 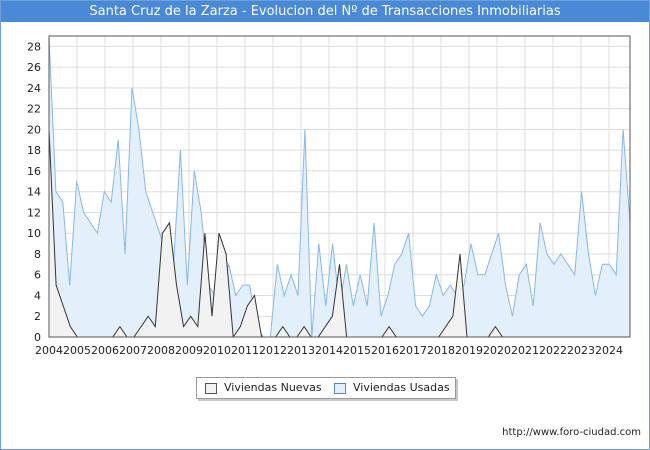 What do you see at coordinates (385, 350) in the screenshot?
I see `x-tick-label: 2016` at bounding box center [385, 350].